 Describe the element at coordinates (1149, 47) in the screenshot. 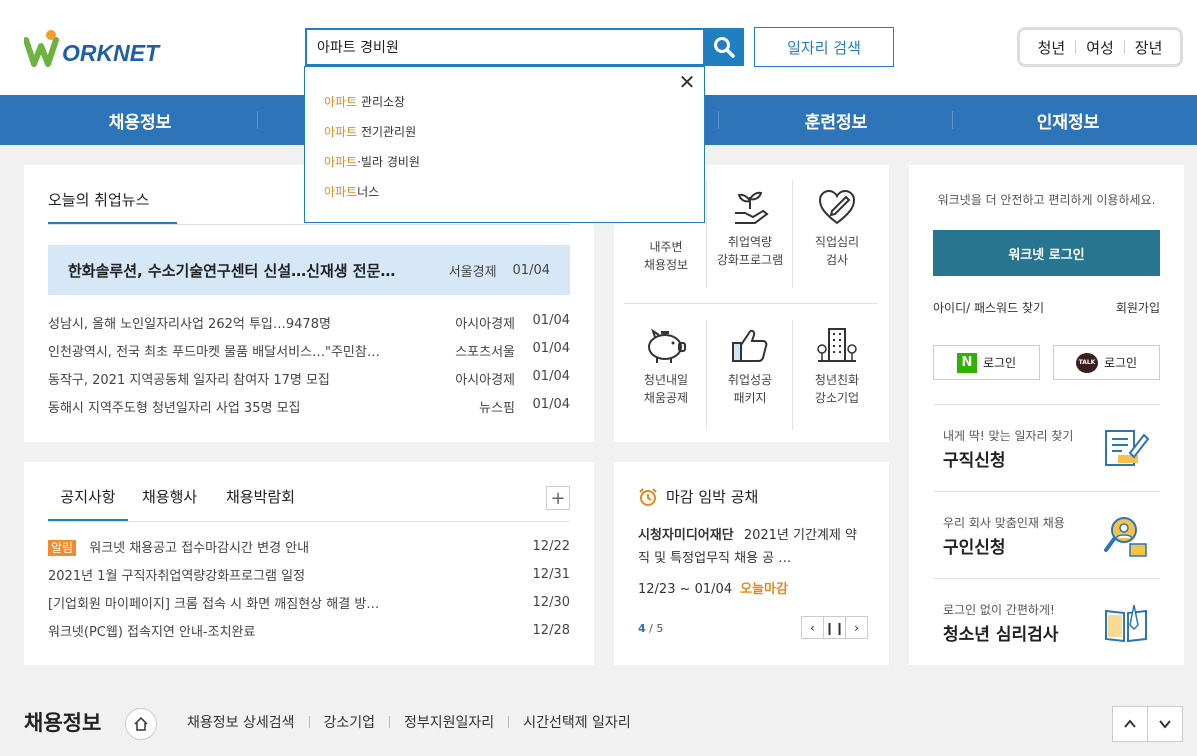

I see `target-senior-link: 장년` at that location.